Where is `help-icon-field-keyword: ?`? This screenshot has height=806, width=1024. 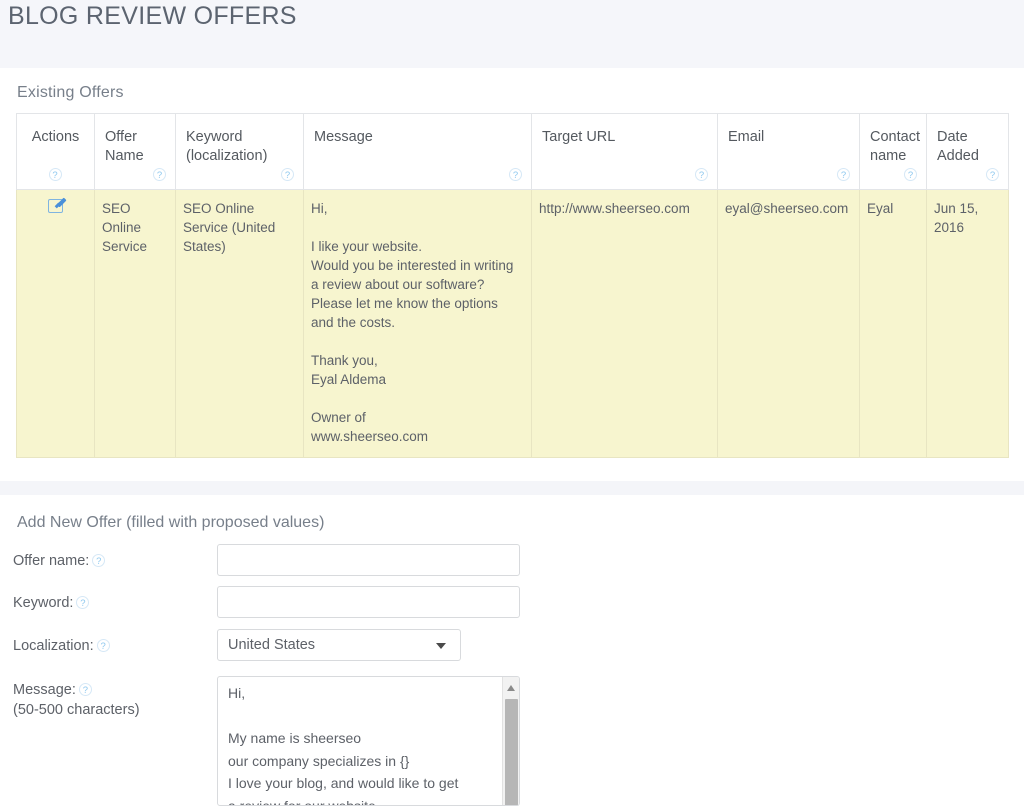
help-icon-field-keyword: ? is located at coordinates (83, 602).